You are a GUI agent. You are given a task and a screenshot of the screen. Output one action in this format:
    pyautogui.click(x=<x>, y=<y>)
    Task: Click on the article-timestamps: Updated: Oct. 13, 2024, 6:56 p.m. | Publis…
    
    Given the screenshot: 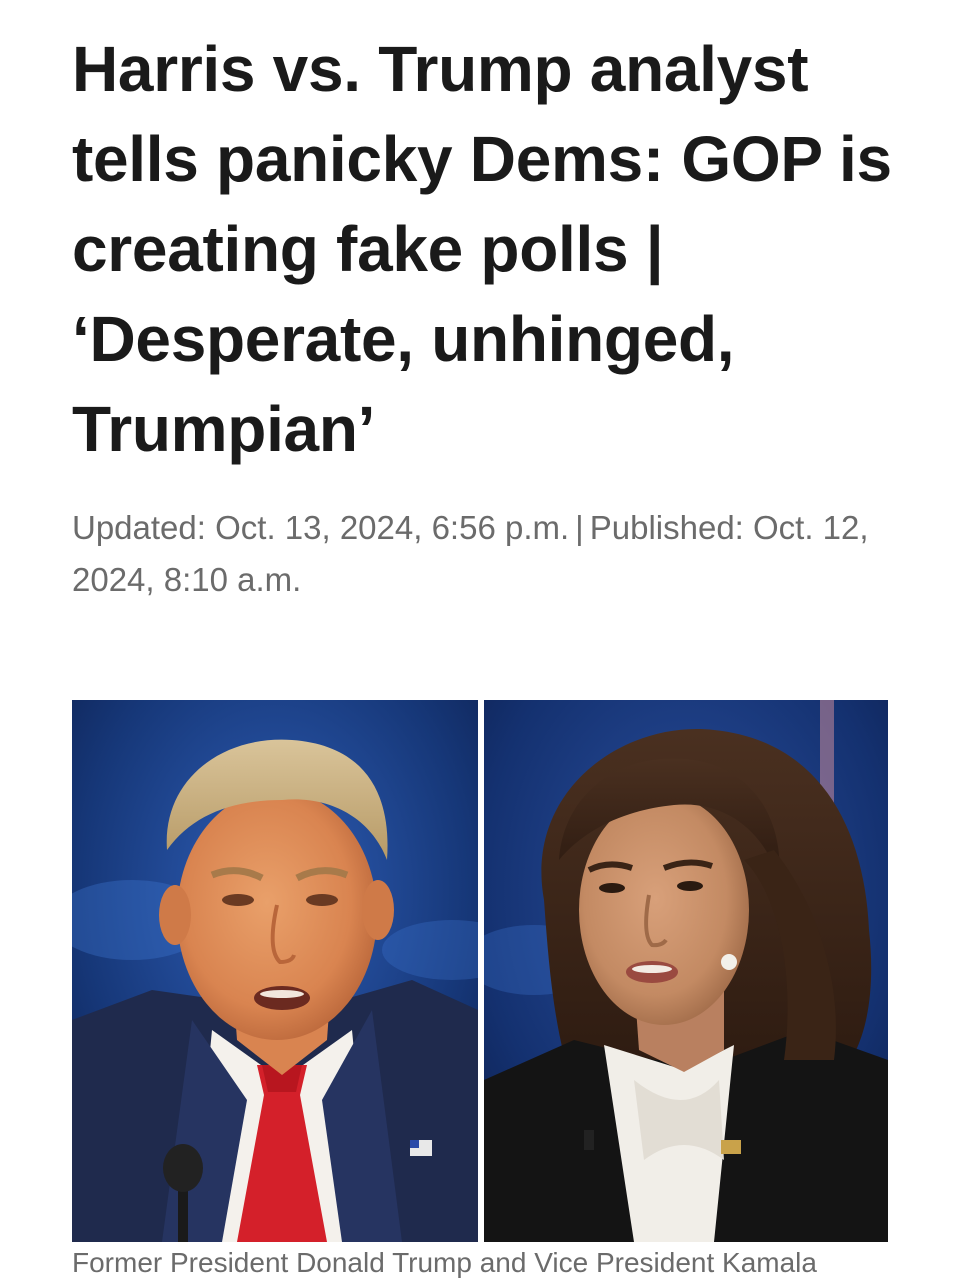 What is the action you would take?
    pyautogui.click(x=472, y=554)
    